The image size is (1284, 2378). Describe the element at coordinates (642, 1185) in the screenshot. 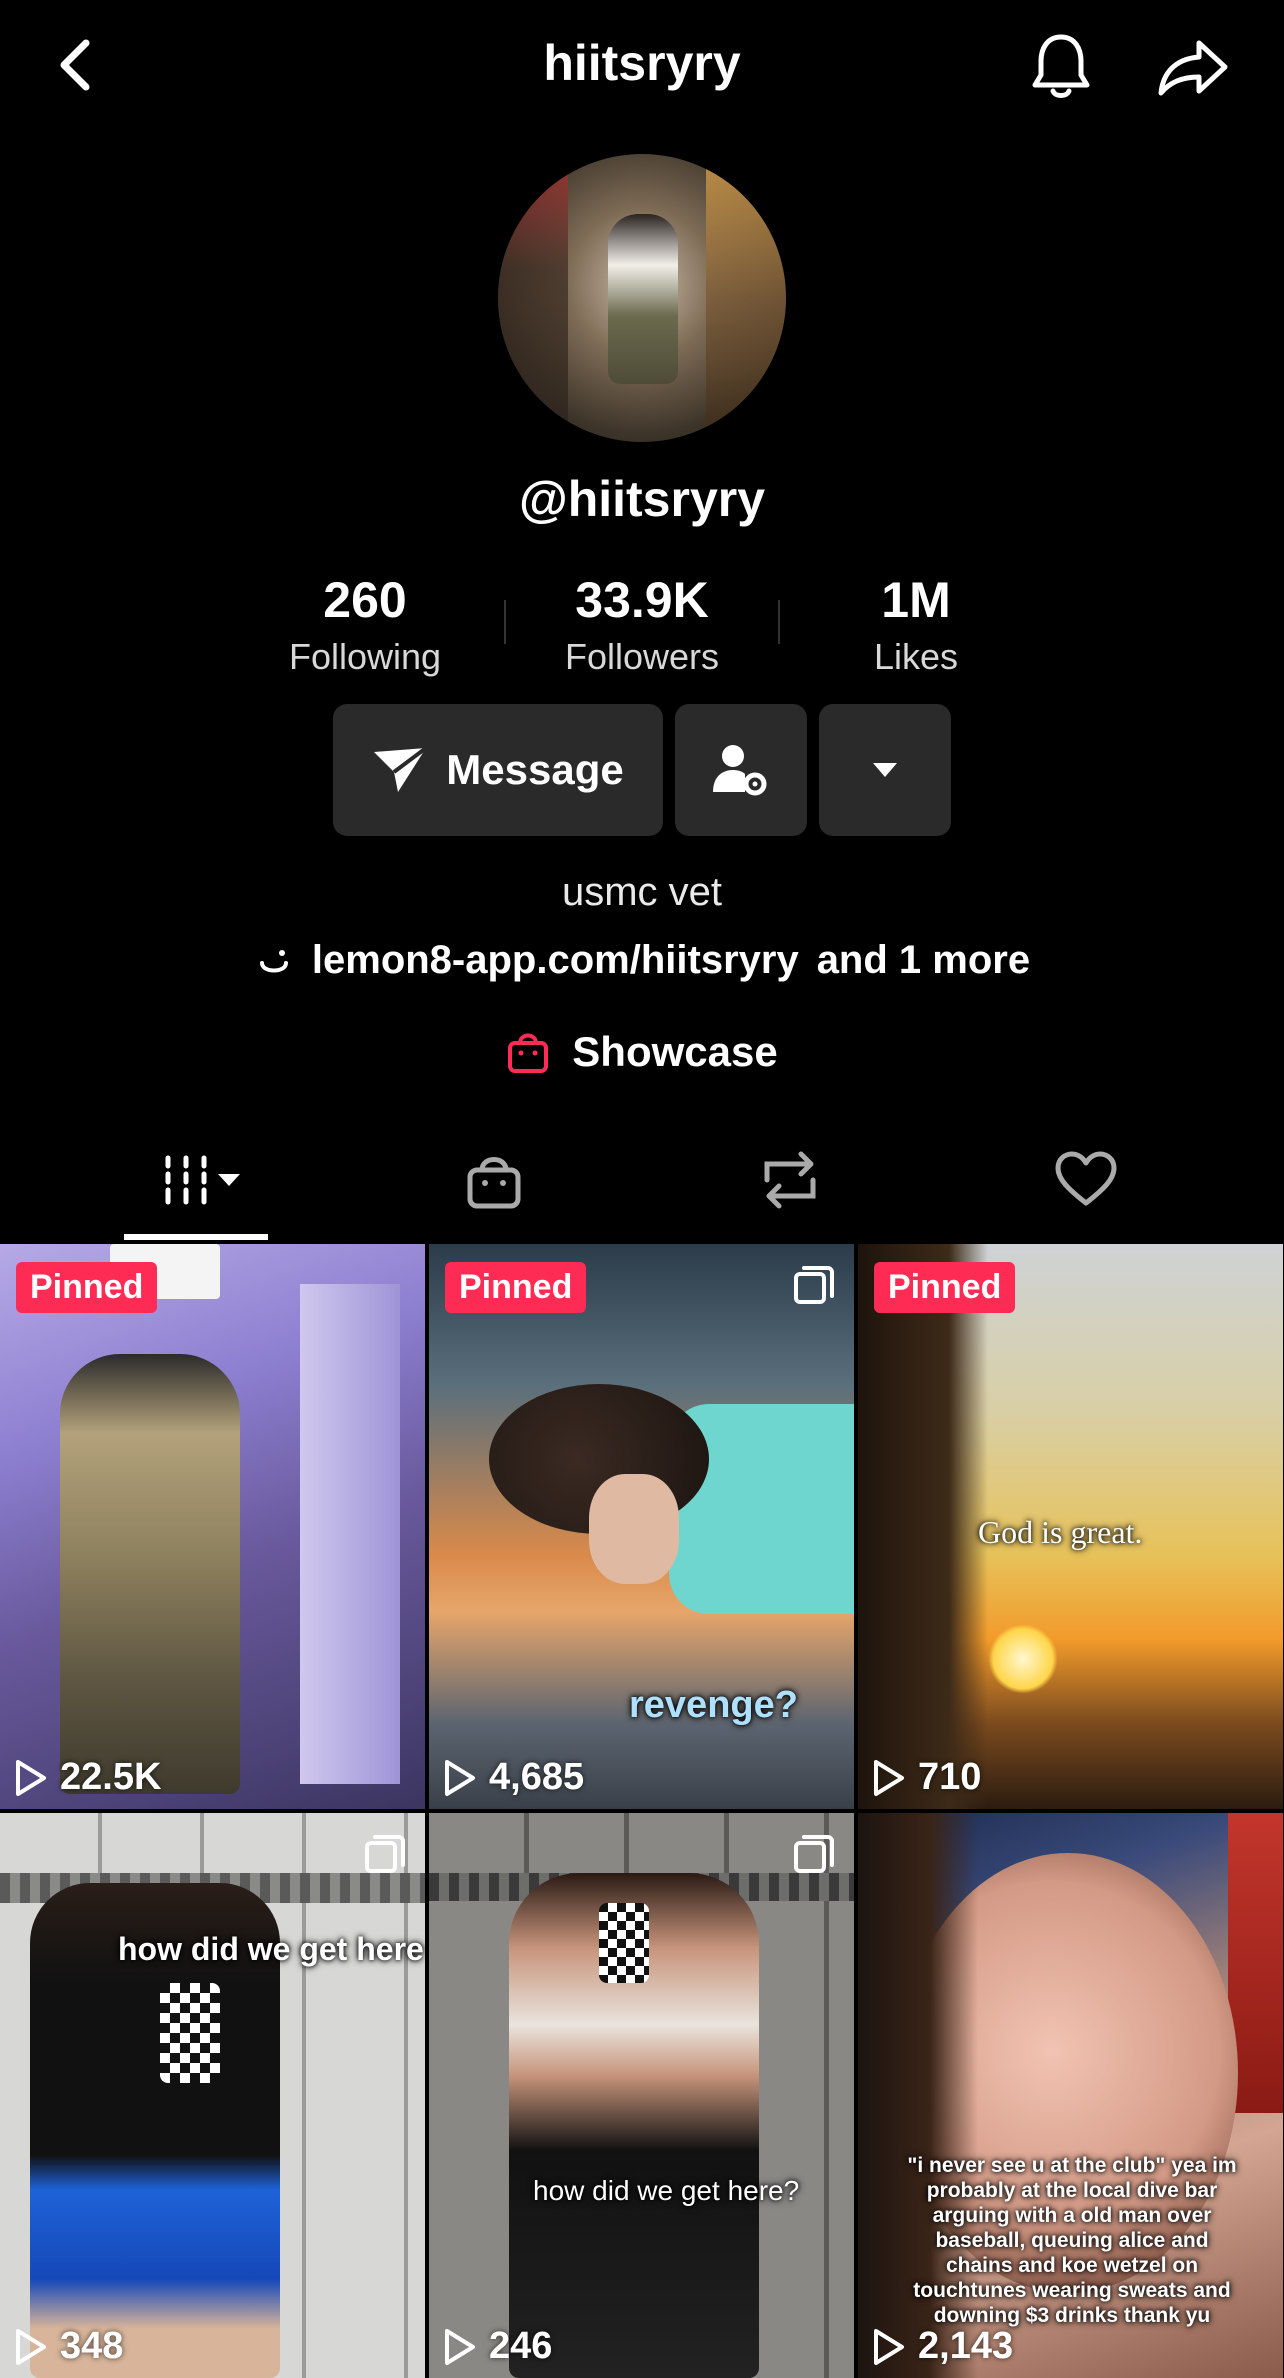

I see `profile-tabs` at that location.